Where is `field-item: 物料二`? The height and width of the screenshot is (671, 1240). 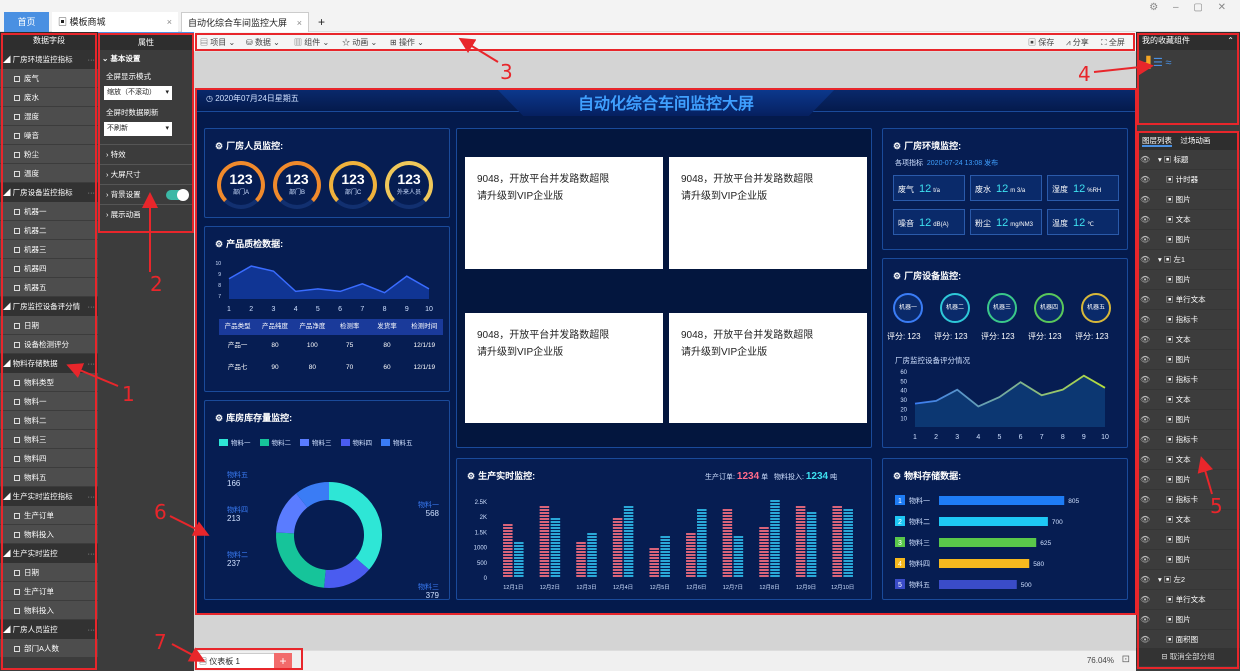
field-item: 物料二 is located at coordinates (49, 420).